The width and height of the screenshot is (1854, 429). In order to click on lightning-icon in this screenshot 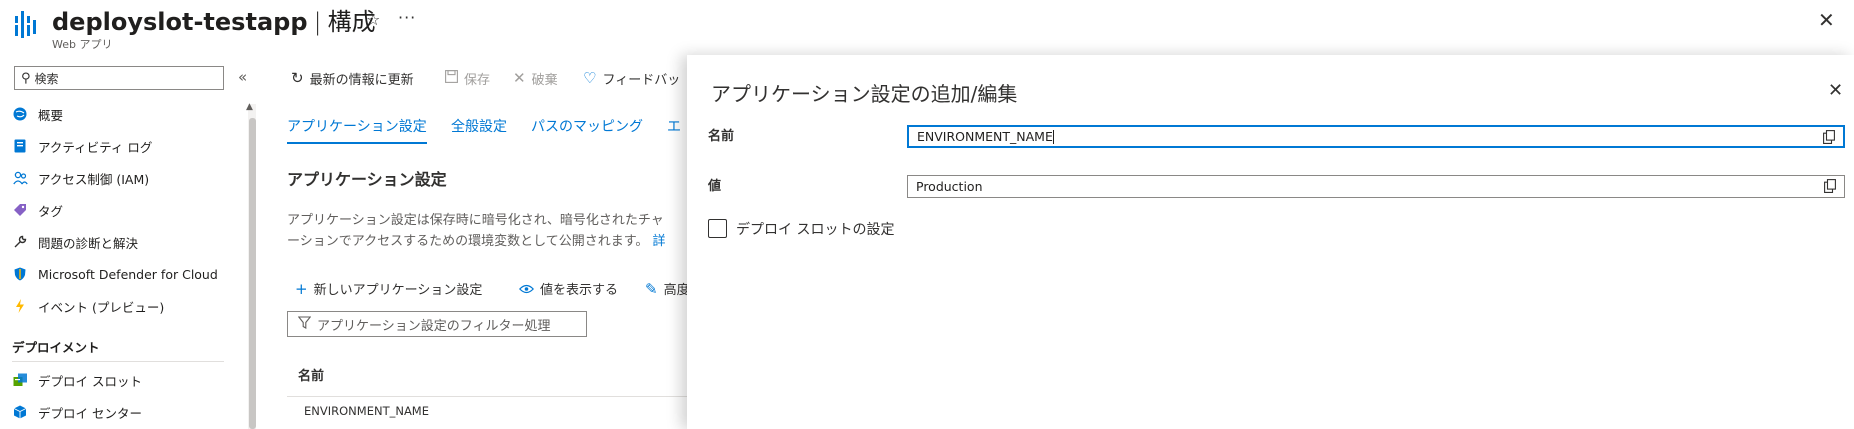, I will do `click(20, 306)`.